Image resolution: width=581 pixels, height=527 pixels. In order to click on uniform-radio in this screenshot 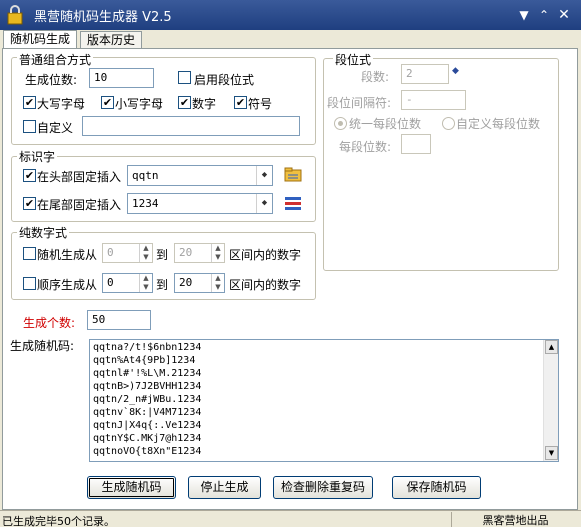, I will do `click(340, 123)`.